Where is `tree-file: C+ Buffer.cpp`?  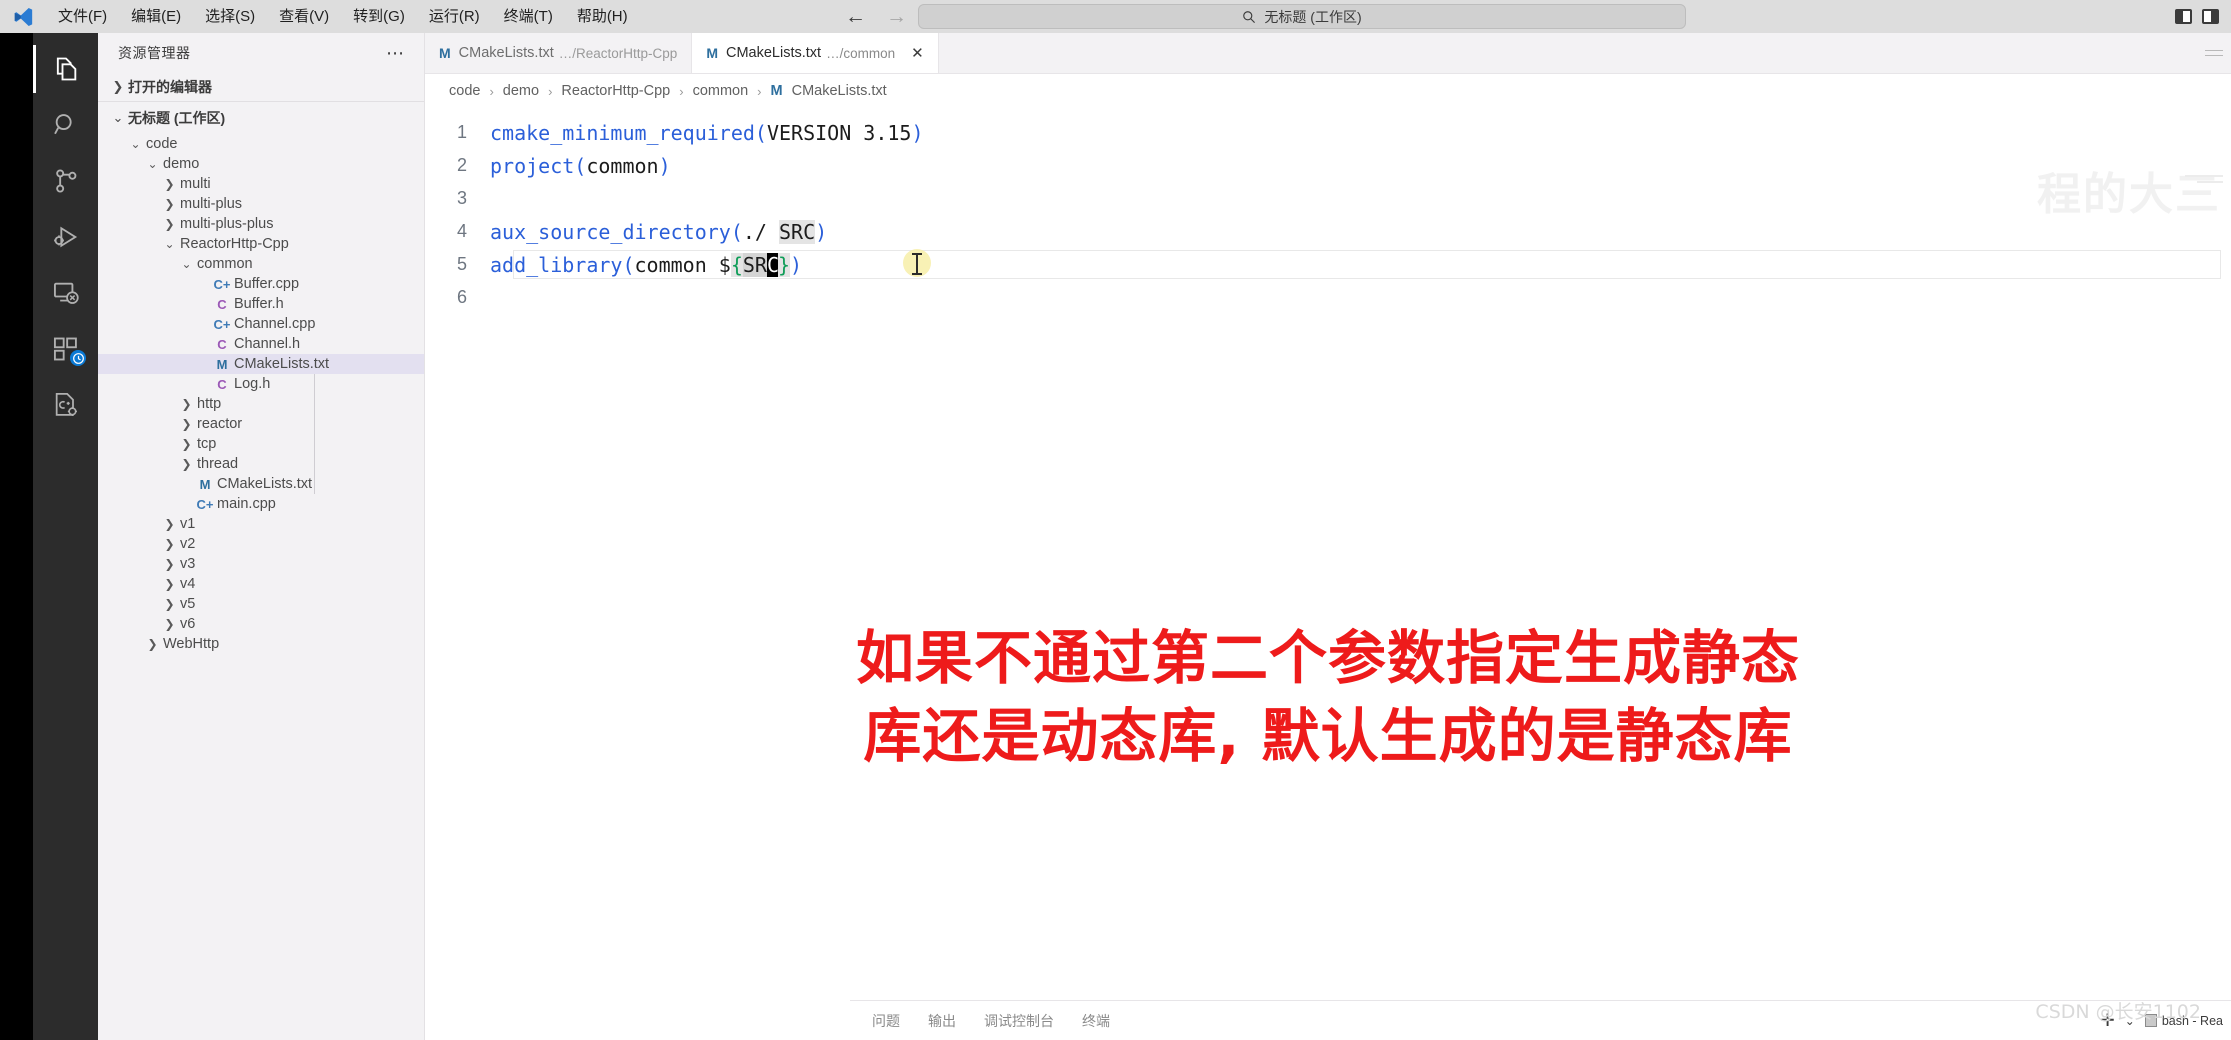 tree-file: C+ Buffer.cpp is located at coordinates (261, 284).